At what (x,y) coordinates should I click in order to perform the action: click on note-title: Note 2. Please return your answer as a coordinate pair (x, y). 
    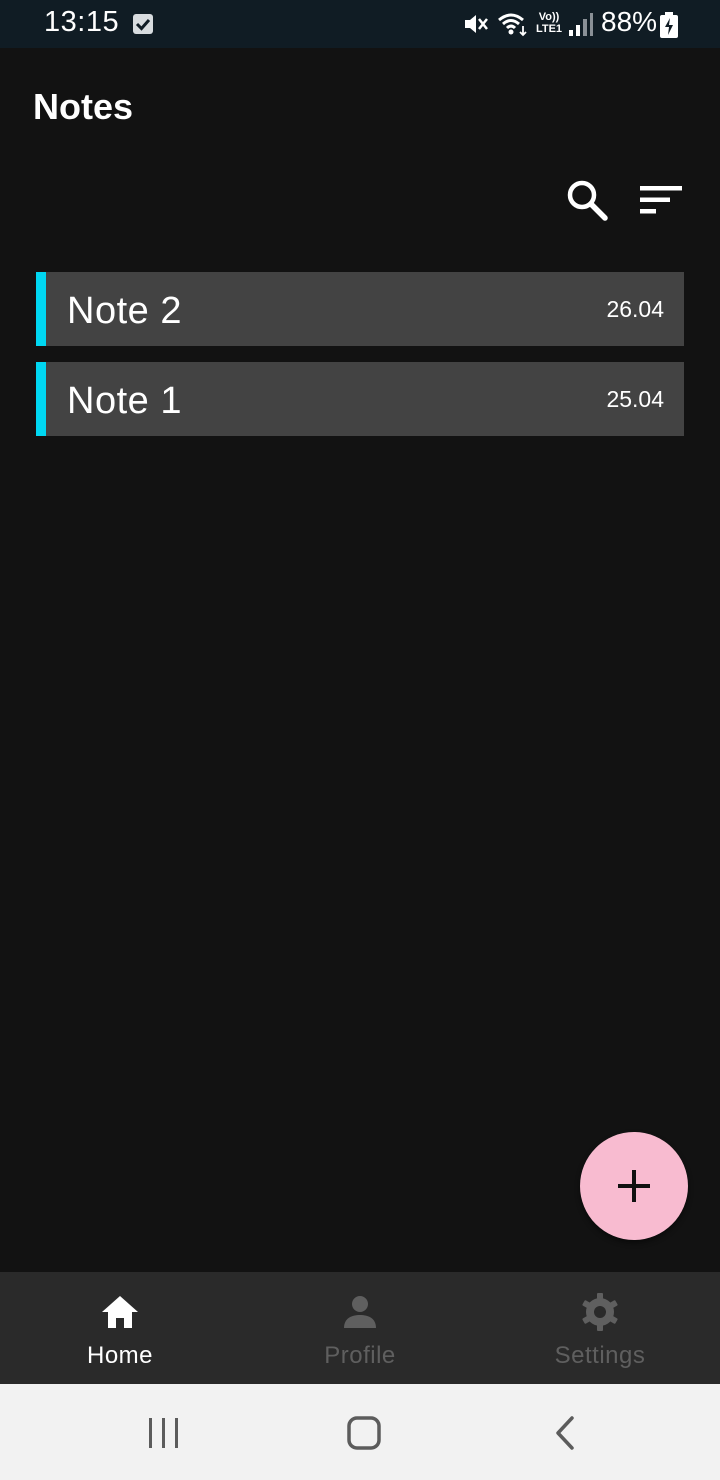
    Looking at the image, I should click on (124, 311).